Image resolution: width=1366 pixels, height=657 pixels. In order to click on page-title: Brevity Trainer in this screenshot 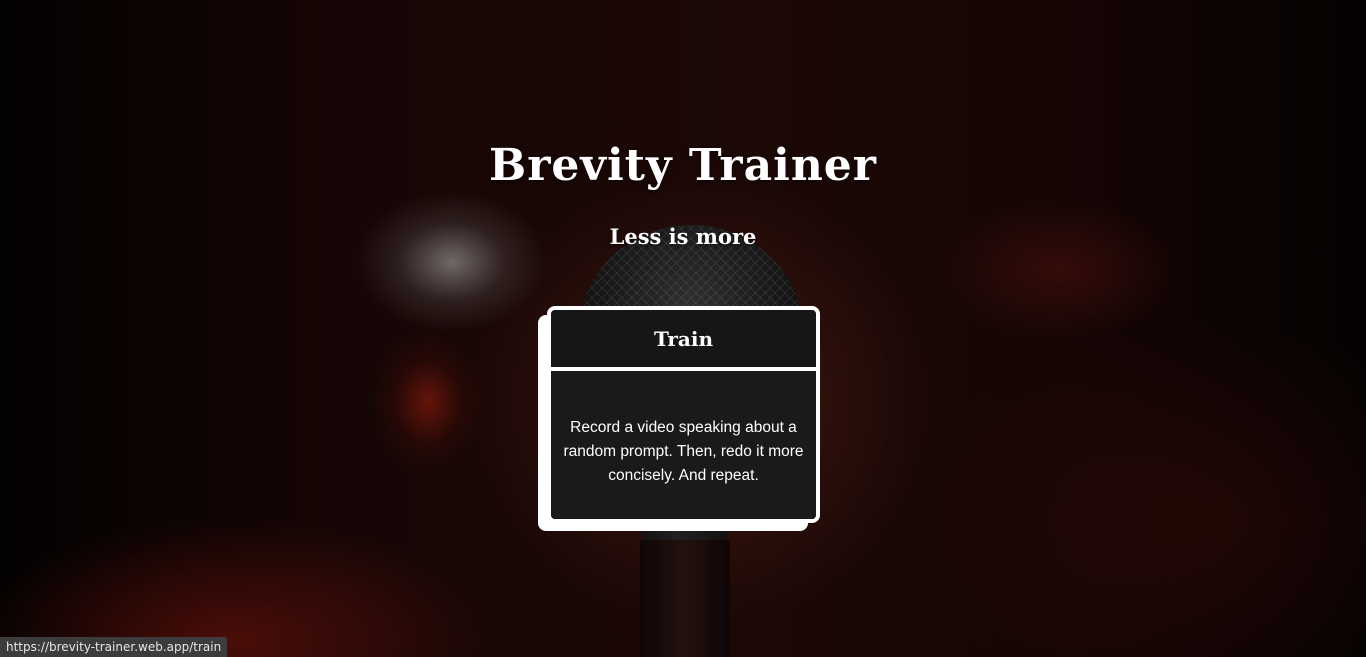, I will do `click(683, 165)`.